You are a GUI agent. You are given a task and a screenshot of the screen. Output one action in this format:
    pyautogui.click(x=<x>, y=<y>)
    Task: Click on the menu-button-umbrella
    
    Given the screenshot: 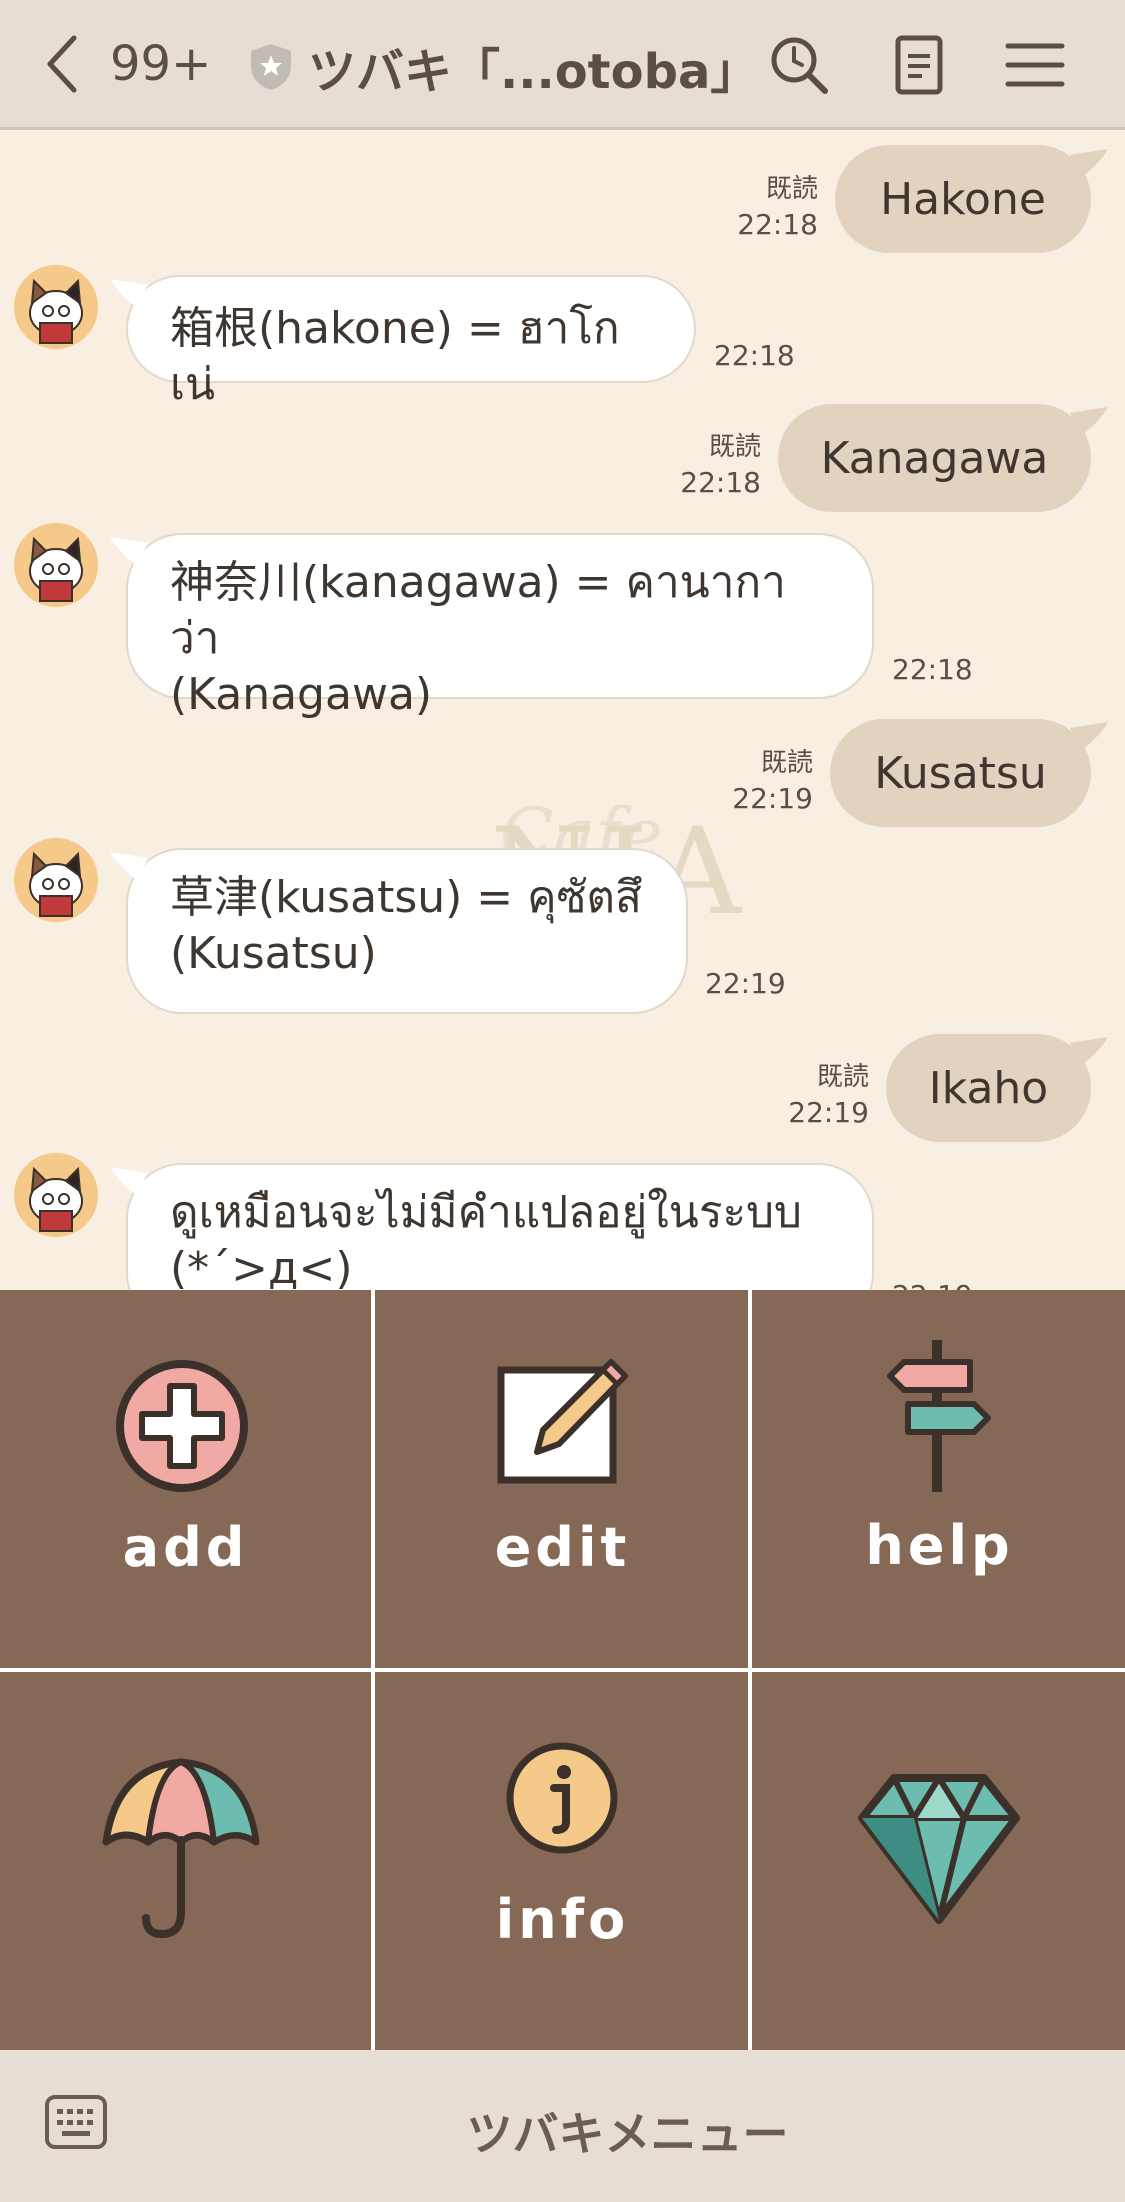 What is the action you would take?
    pyautogui.click(x=185, y=1861)
    